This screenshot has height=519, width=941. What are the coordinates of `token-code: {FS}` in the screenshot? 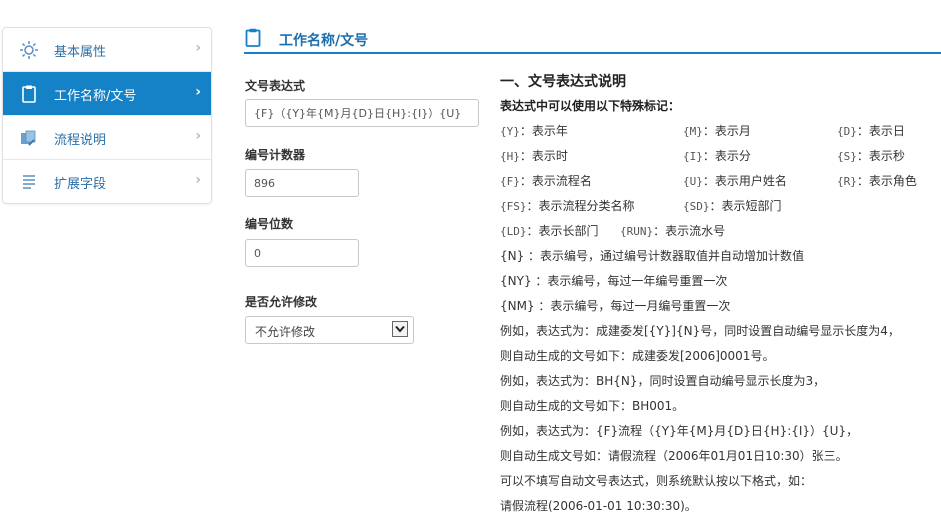 It's located at (513, 206).